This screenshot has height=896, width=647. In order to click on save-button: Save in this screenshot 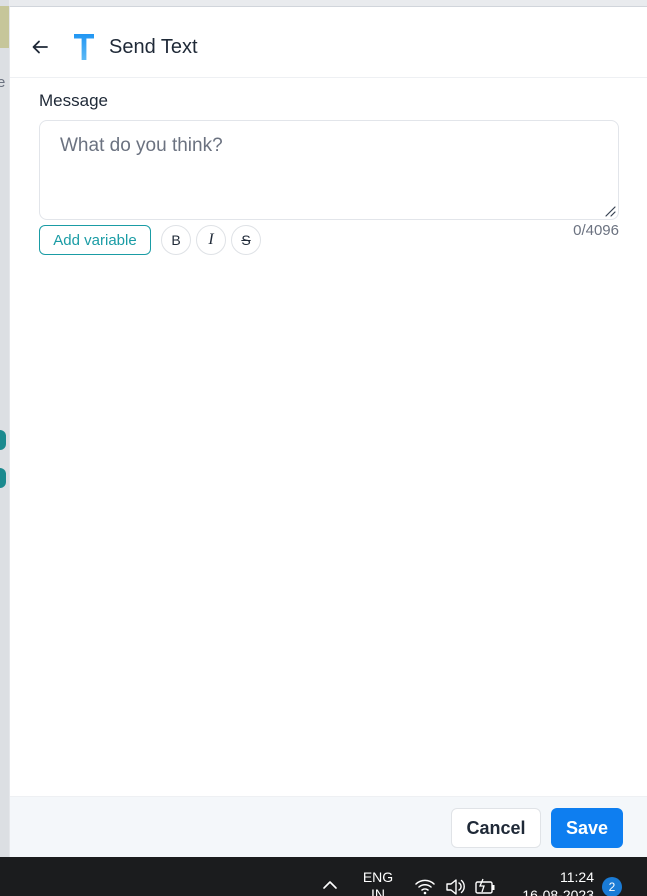, I will do `click(587, 828)`.